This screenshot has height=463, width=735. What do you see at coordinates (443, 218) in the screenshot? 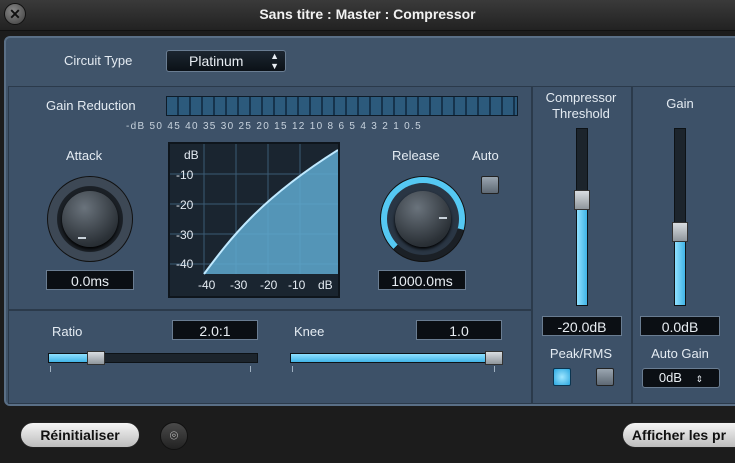
I see `release-knob-indicator` at bounding box center [443, 218].